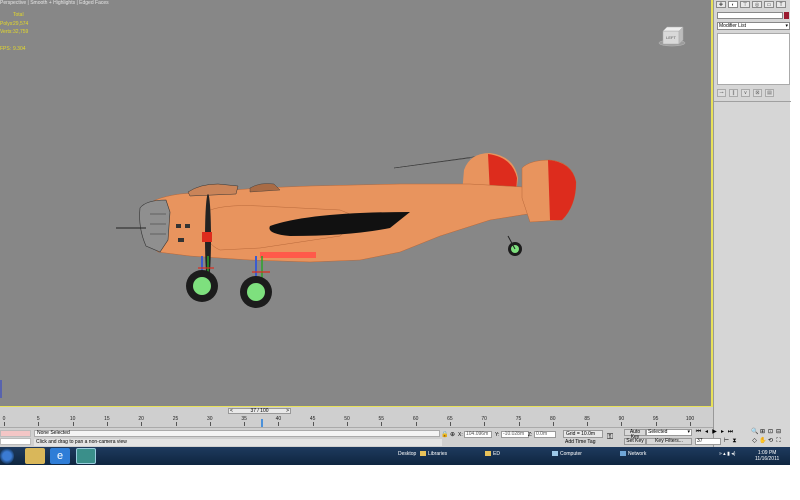 The width and height of the screenshot is (800, 500). Describe the element at coordinates (754, 441) in the screenshot. I see `field-of-view-icon: ◇` at that location.